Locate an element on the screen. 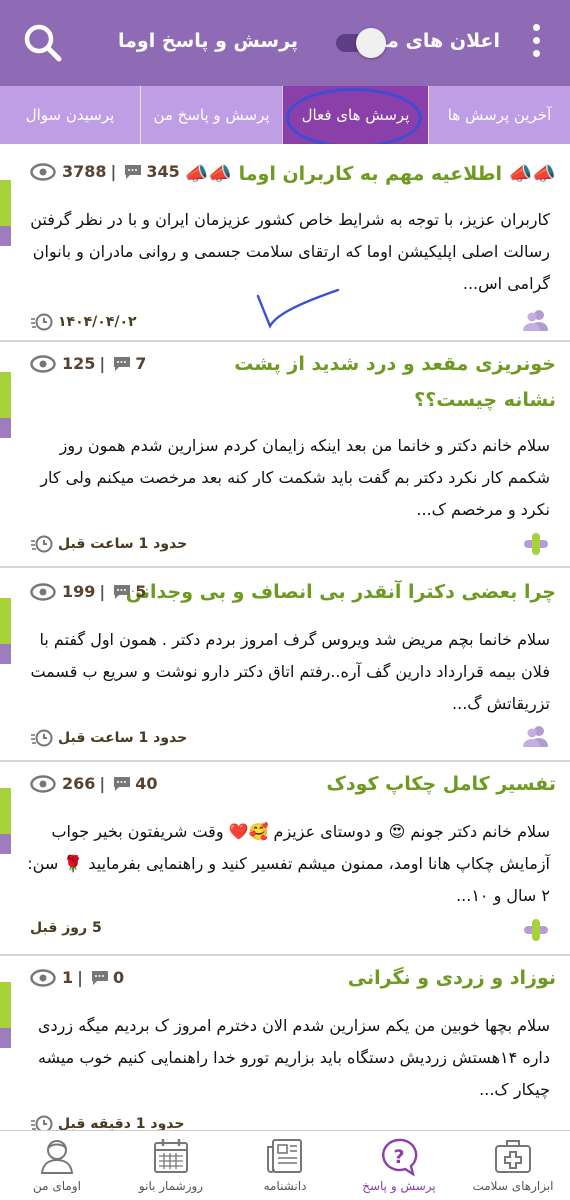 The image size is (570, 1200). app-header: اعلان های من پرسش و پاسخ اوما is located at coordinates (285, 43).